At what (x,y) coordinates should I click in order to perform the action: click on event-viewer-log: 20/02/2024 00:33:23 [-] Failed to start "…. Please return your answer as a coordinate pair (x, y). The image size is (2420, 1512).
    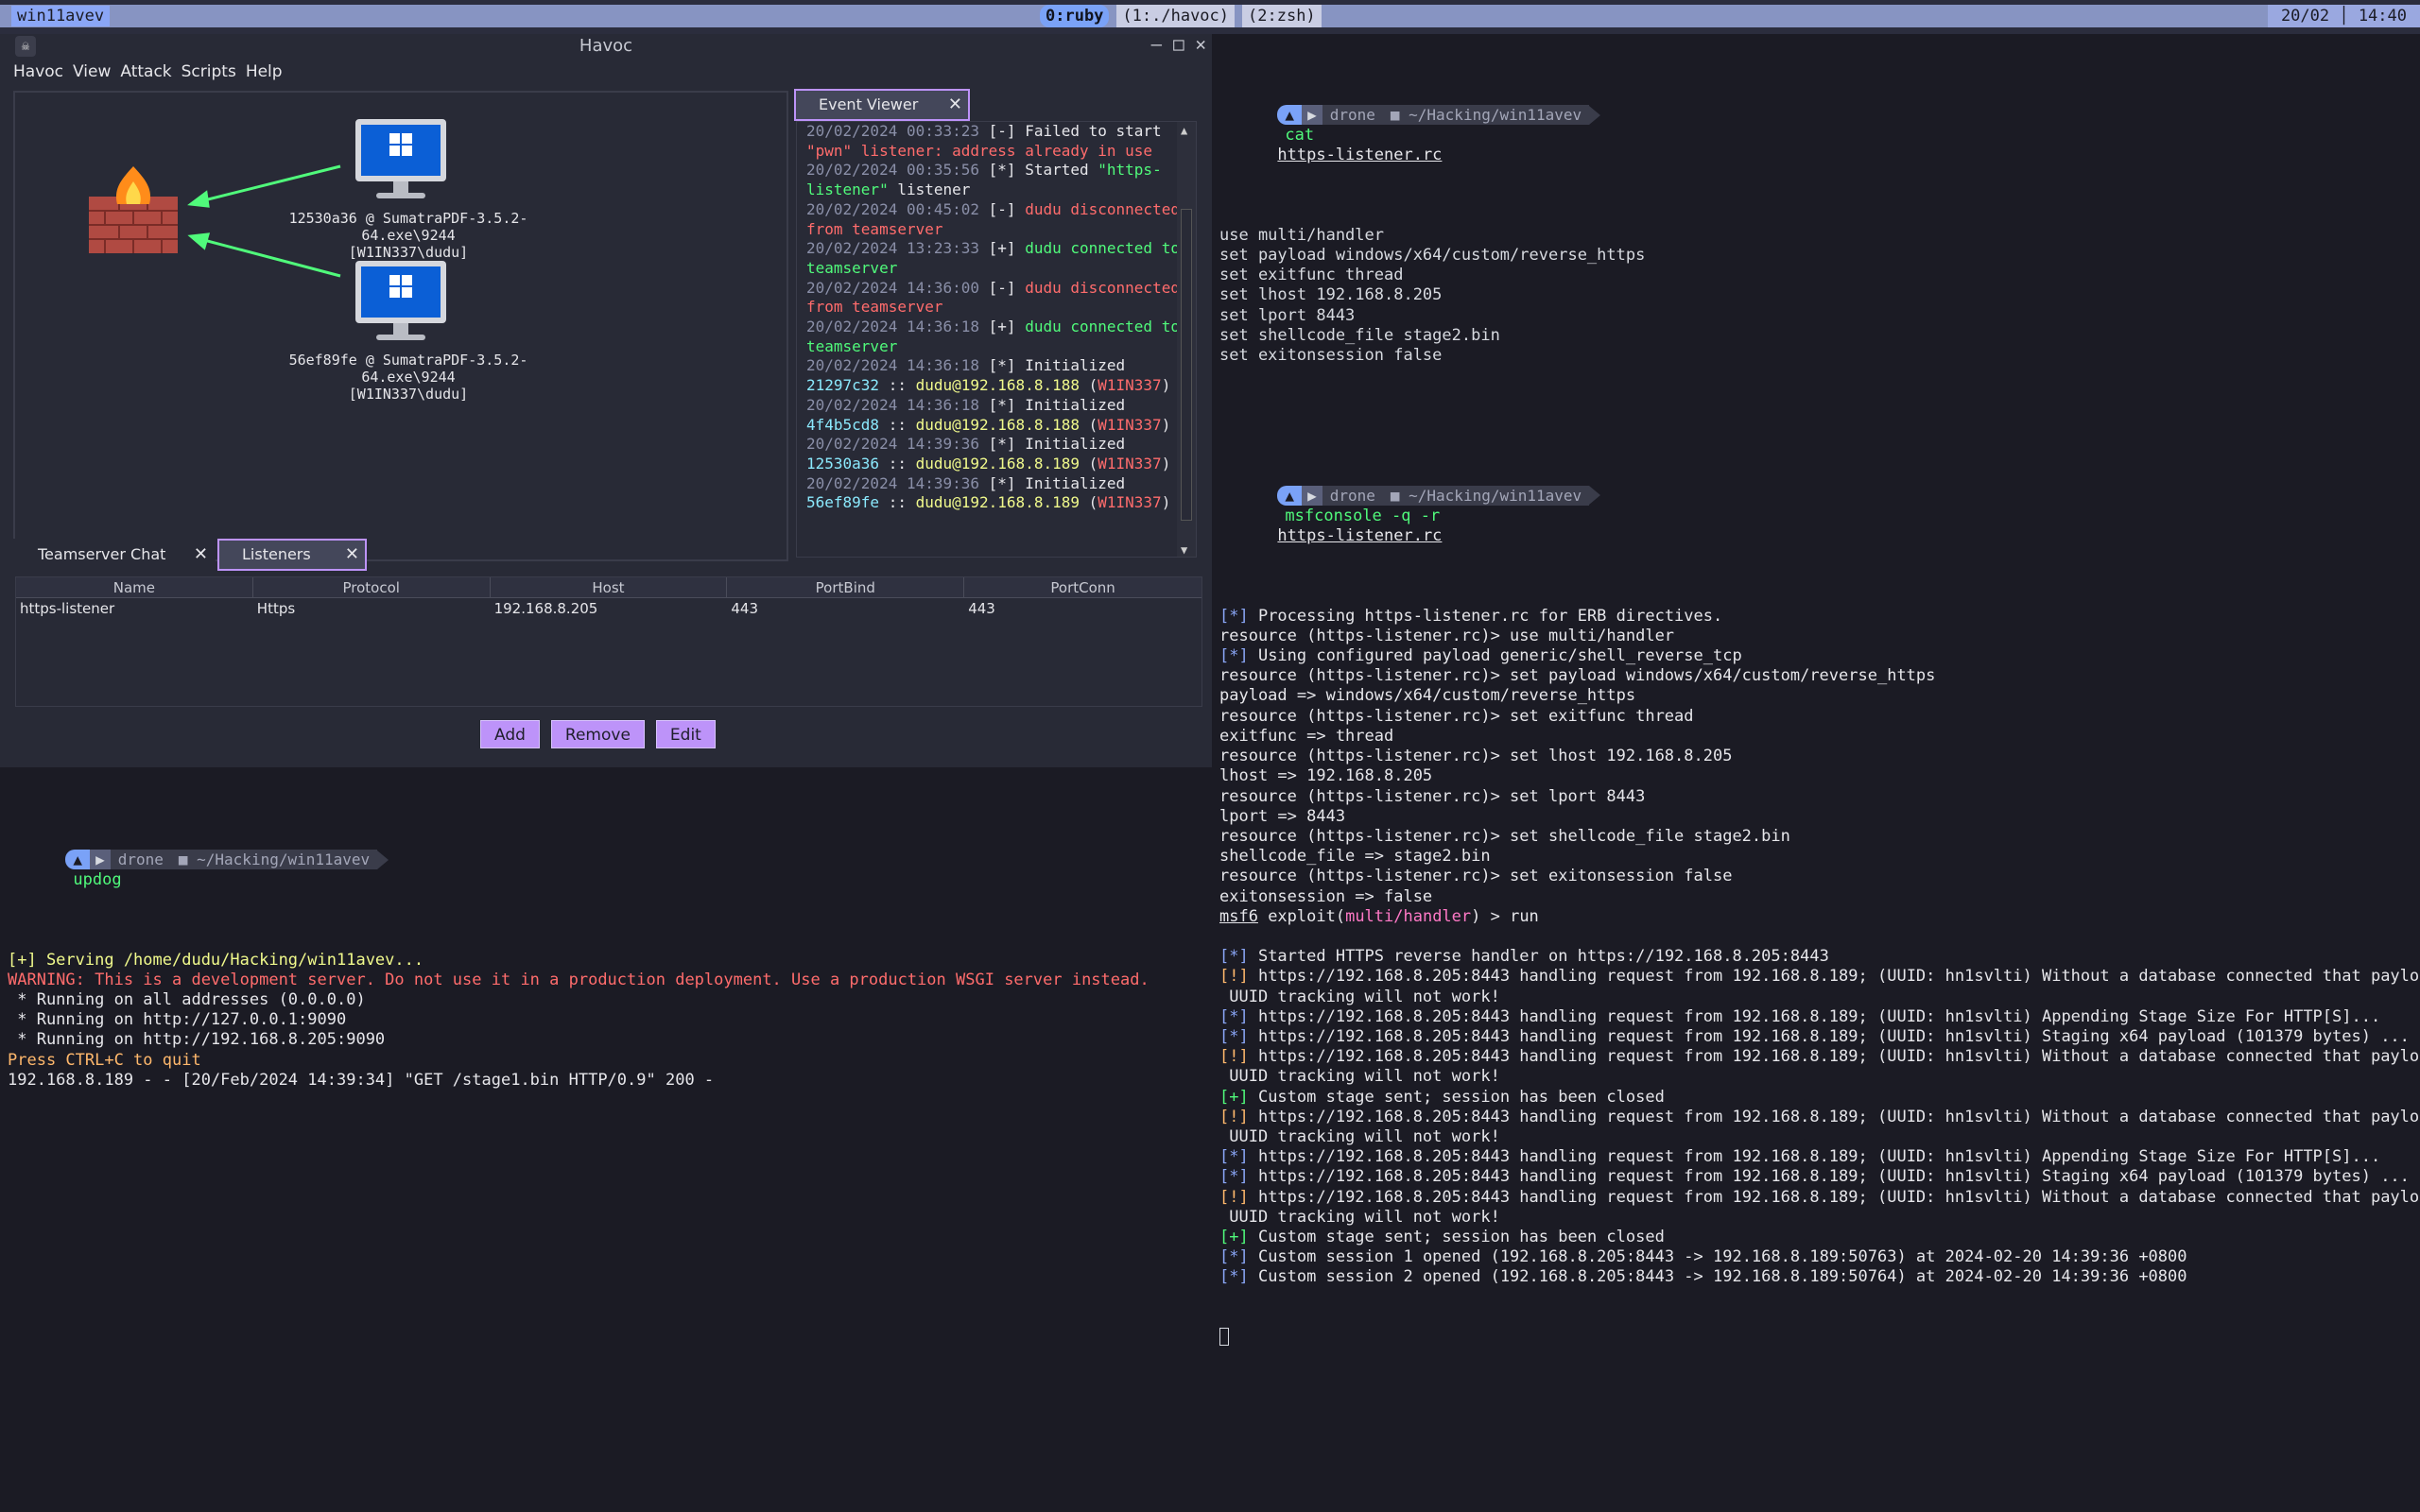
    Looking at the image, I should click on (997, 339).